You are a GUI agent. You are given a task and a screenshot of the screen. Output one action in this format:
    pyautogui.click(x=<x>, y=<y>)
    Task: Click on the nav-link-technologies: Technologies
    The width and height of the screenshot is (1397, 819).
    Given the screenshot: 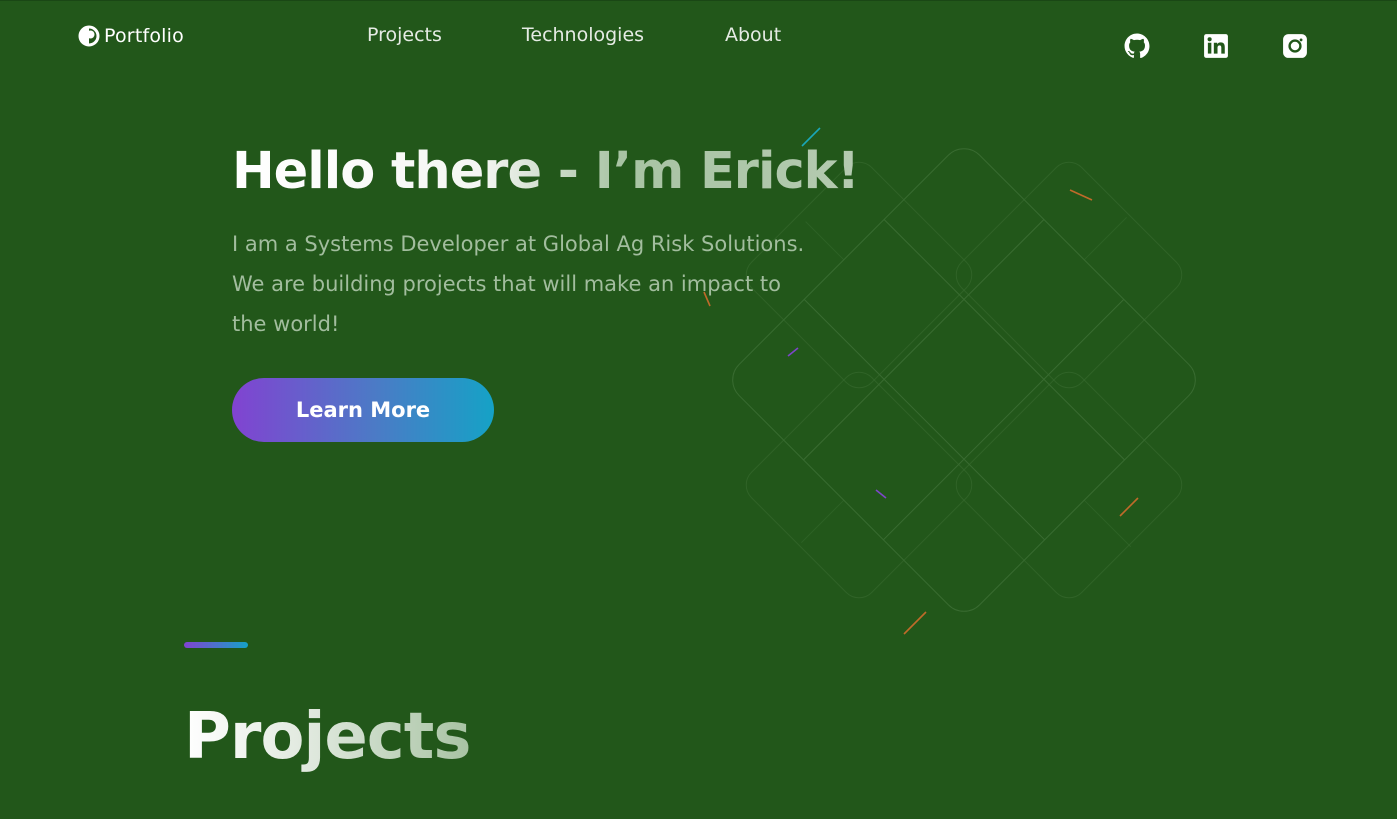 What is the action you would take?
    pyautogui.click(x=583, y=35)
    